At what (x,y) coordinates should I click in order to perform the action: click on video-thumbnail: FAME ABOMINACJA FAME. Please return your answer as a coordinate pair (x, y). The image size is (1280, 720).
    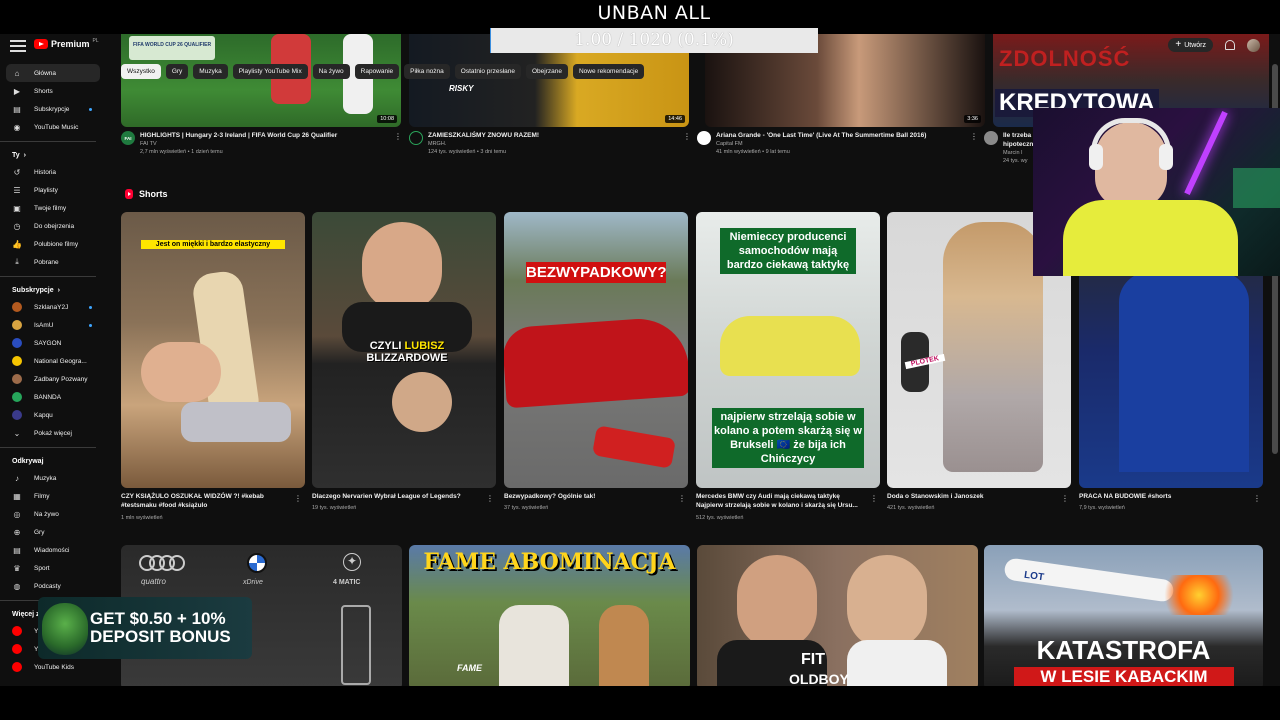
    Looking at the image, I should click on (549, 615).